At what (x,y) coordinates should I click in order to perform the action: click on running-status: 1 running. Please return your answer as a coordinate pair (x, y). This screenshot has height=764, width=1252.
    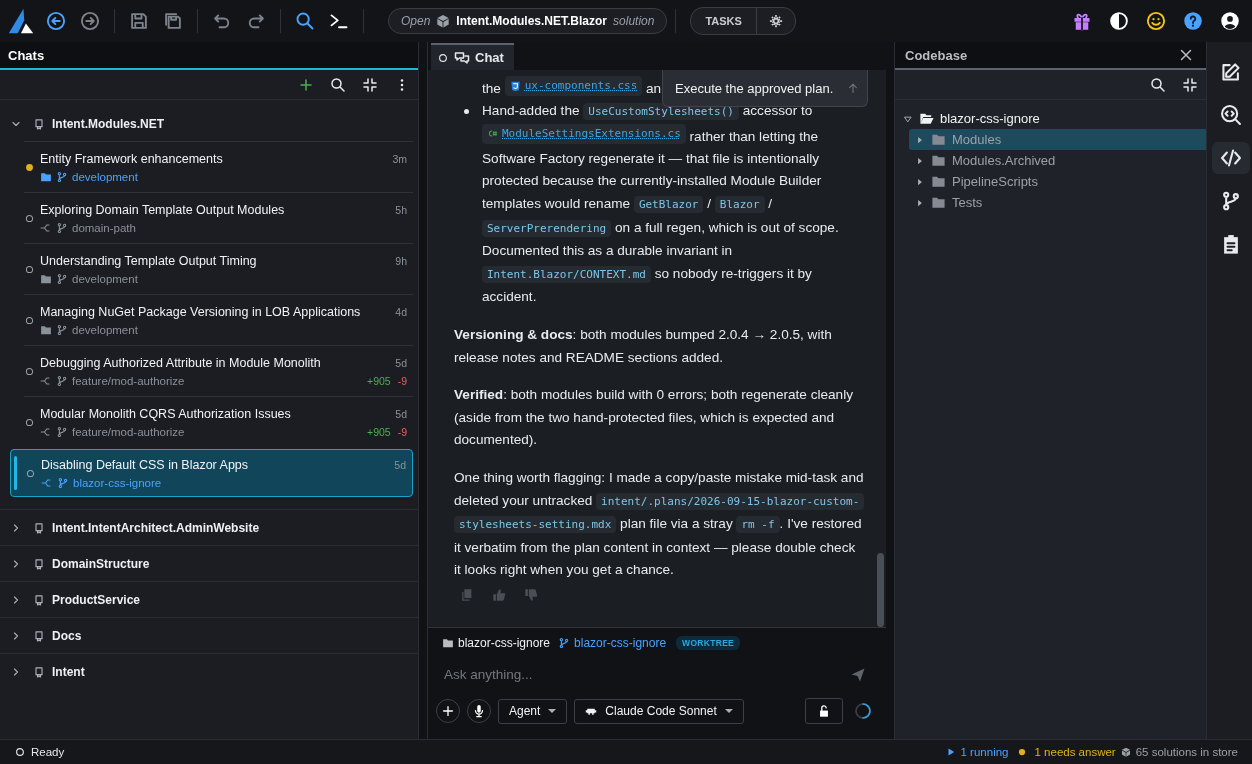
    Looking at the image, I should click on (984, 752).